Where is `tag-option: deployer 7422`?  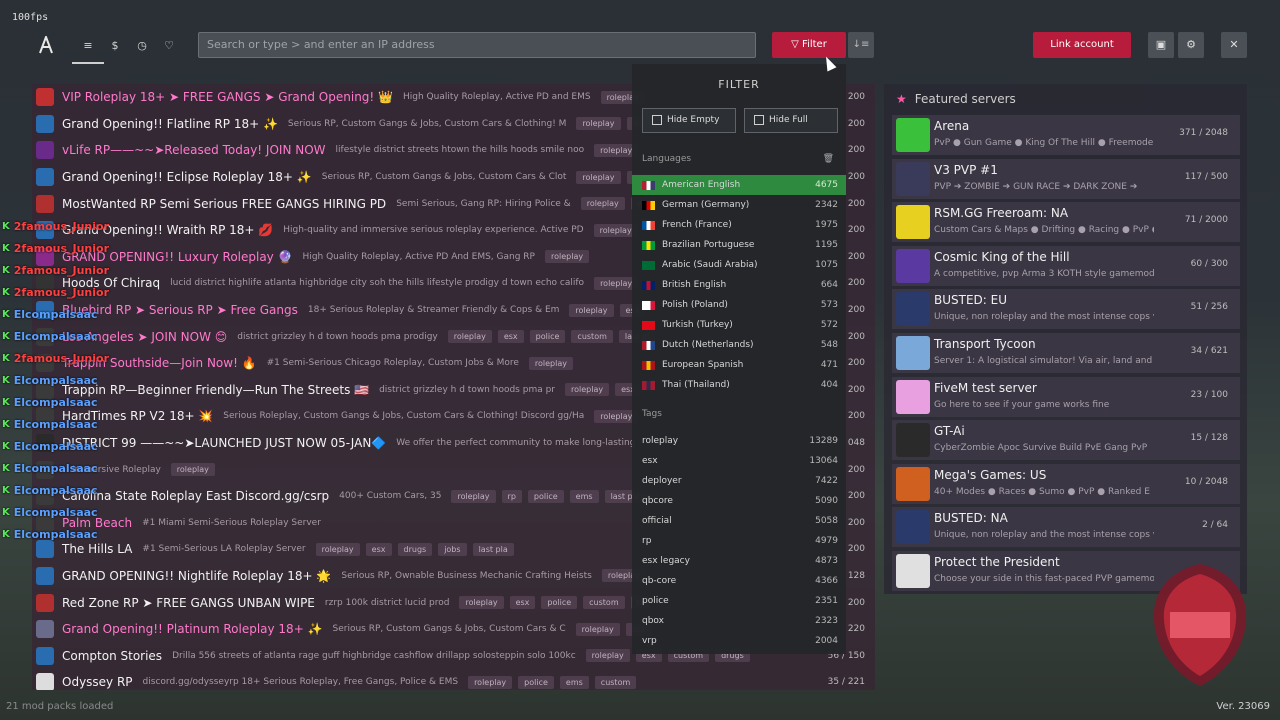
tag-option: deployer 7422 is located at coordinates (739, 481).